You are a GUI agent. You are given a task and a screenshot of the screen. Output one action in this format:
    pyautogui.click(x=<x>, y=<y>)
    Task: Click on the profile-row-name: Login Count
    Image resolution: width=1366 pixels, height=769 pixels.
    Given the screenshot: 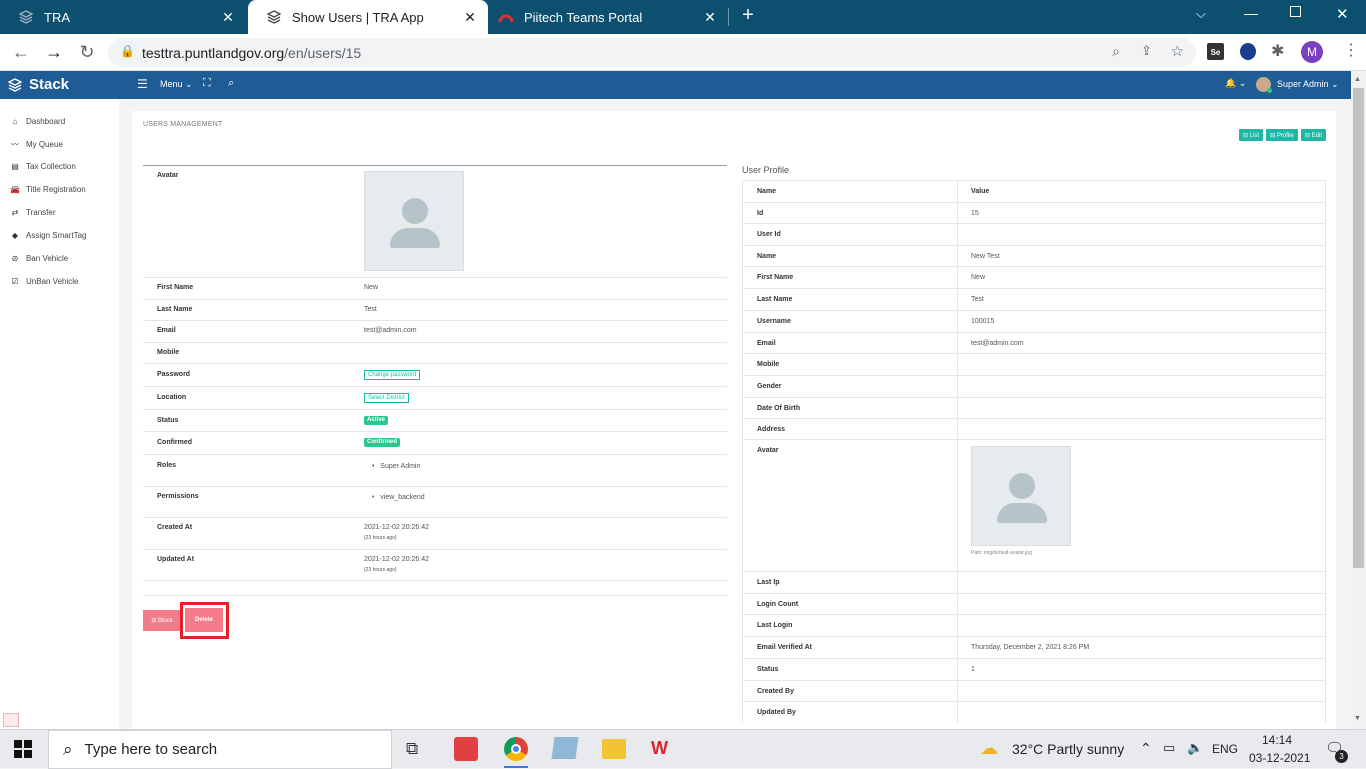 What is the action you would take?
    pyautogui.click(x=778, y=604)
    